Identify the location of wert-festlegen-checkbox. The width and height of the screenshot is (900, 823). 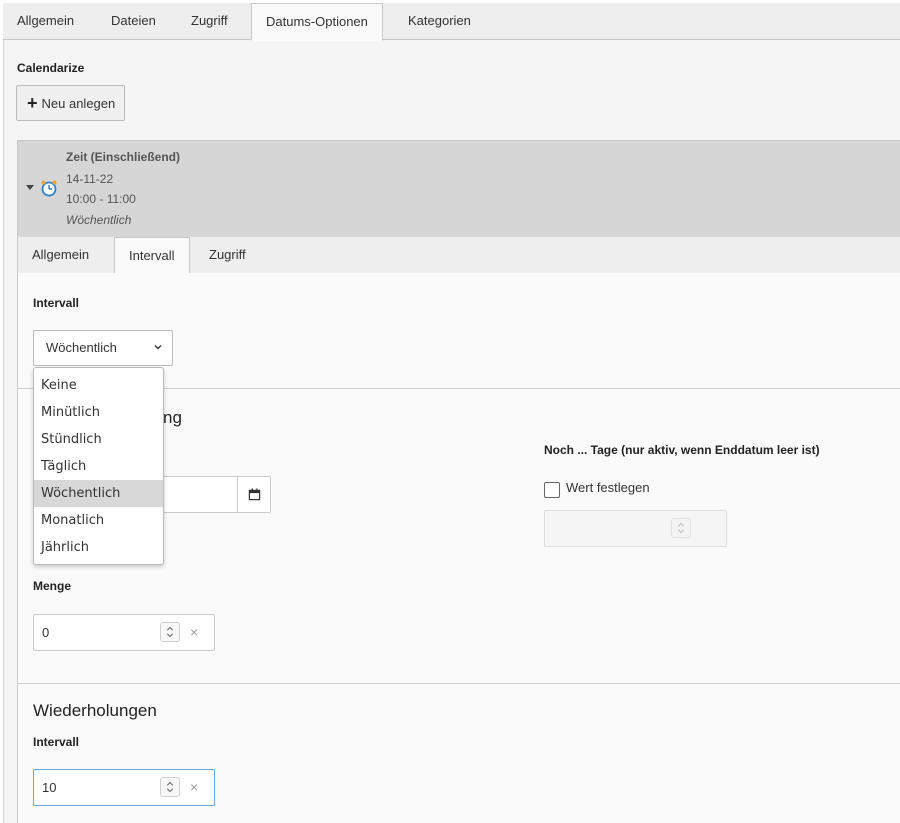
(552, 490).